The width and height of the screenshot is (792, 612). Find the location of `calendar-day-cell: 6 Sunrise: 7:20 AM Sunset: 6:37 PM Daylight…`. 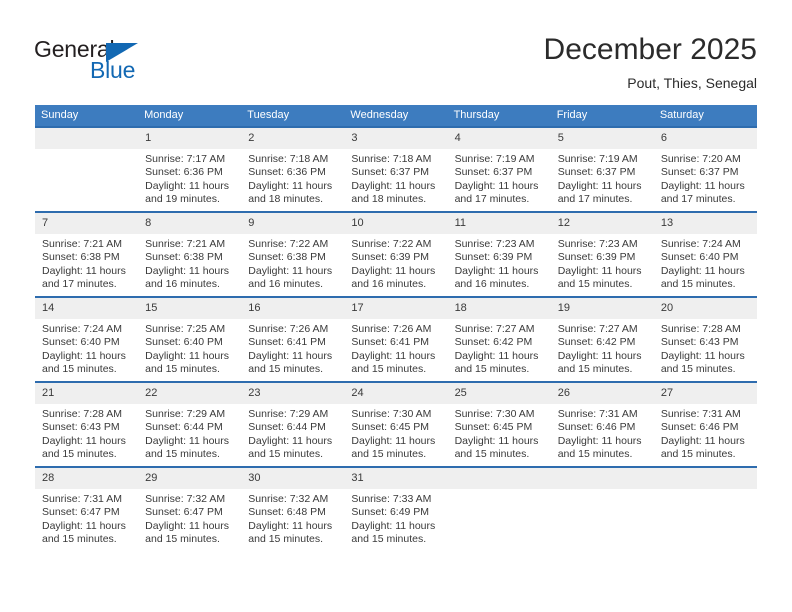

calendar-day-cell: 6 Sunrise: 7:20 AM Sunset: 6:37 PM Daylight… is located at coordinates (705, 169).